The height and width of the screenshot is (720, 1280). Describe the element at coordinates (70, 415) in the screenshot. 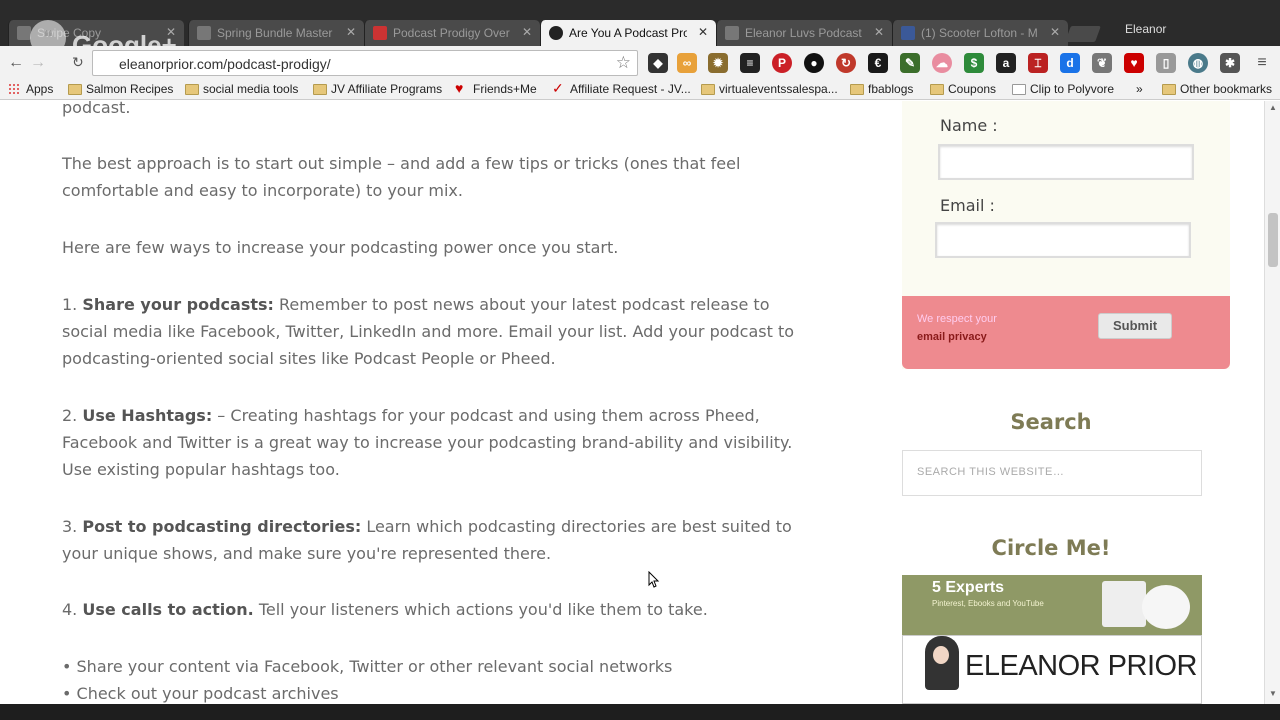

I see `item-number: 2.` at that location.